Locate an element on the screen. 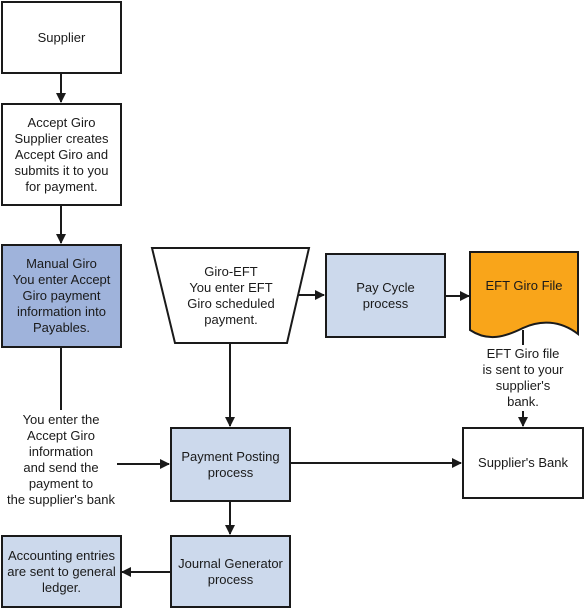 This screenshot has height=609, width=585. giro-eft-line: Giro-EFT is located at coordinates (231, 271).